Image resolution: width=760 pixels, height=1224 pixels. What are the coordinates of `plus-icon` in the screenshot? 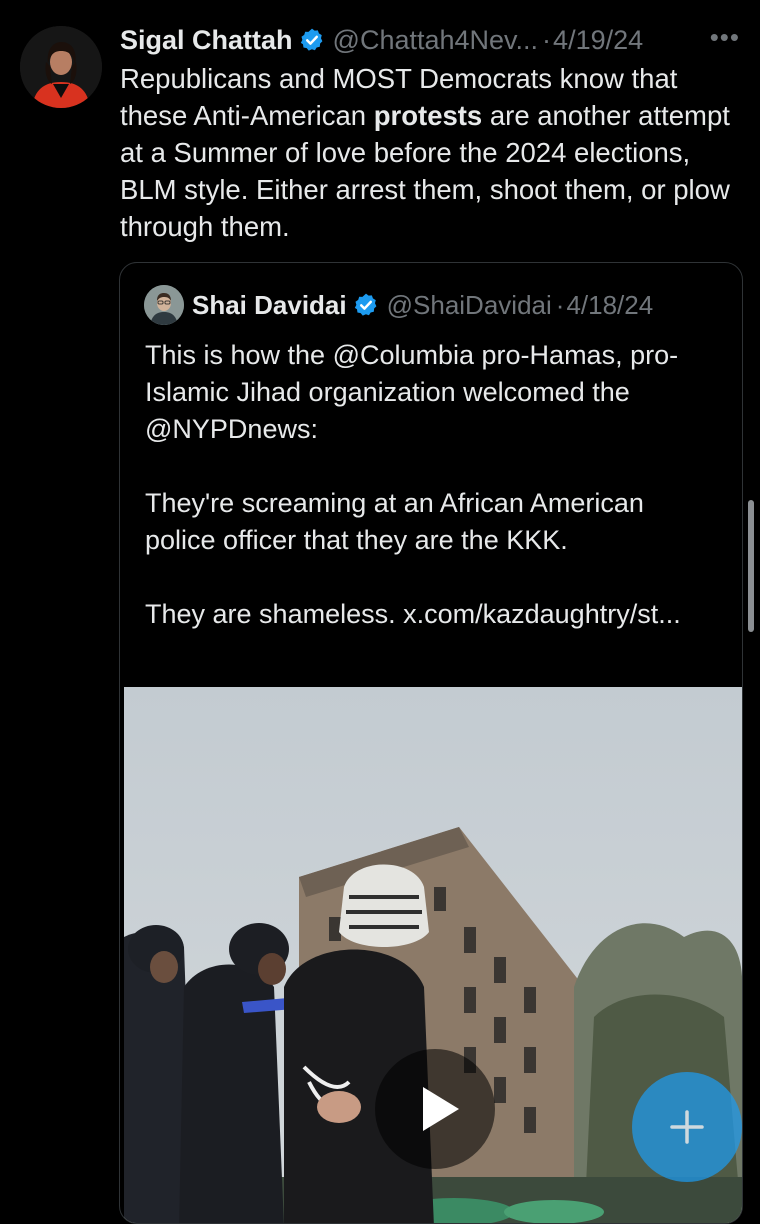 It's located at (687, 1127).